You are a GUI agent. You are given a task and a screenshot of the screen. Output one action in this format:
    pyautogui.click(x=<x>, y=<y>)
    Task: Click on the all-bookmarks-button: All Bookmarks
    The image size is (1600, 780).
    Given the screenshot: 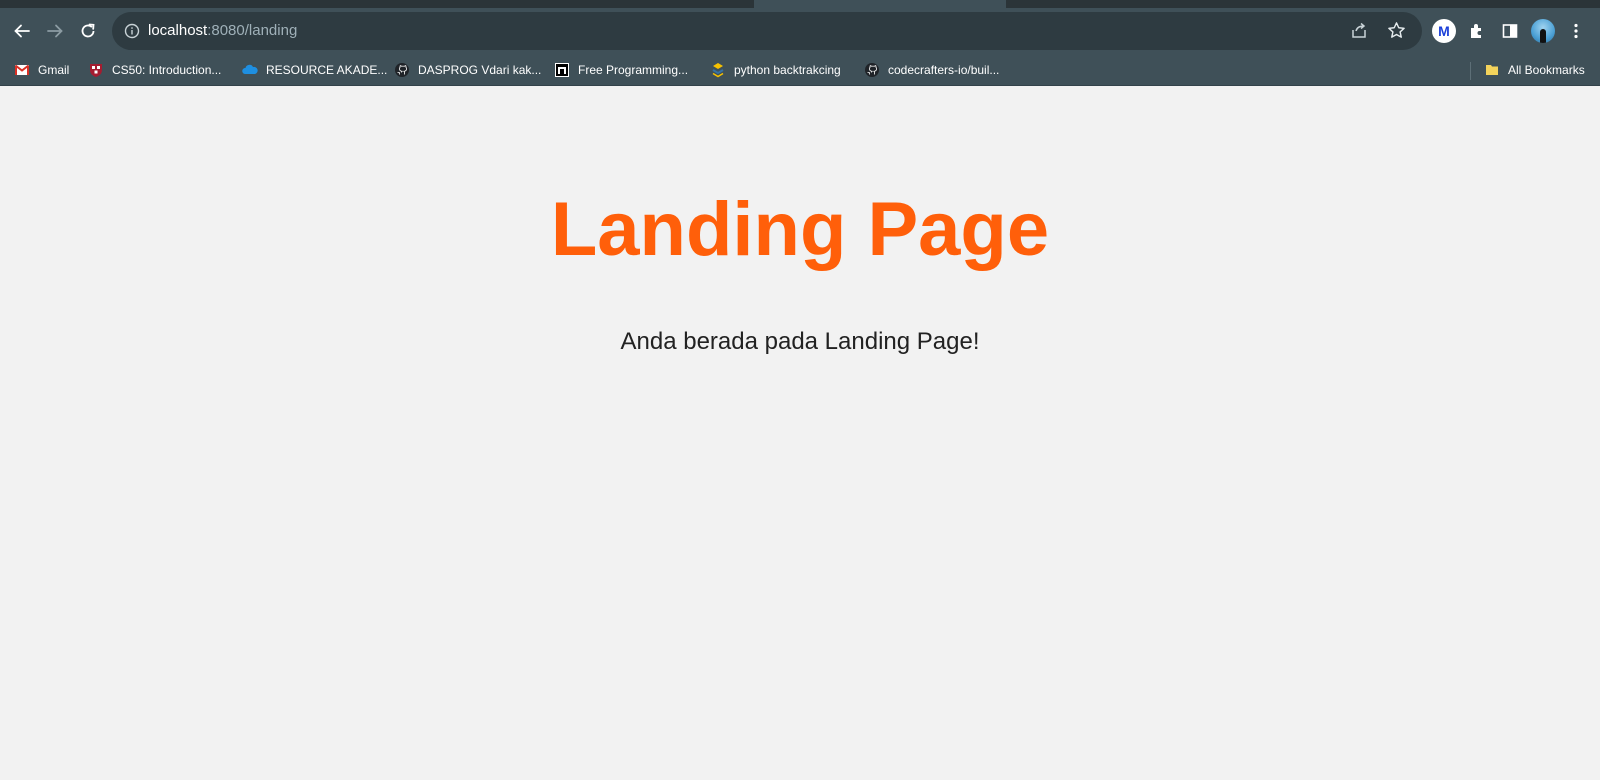 What is the action you would take?
    pyautogui.click(x=1534, y=70)
    